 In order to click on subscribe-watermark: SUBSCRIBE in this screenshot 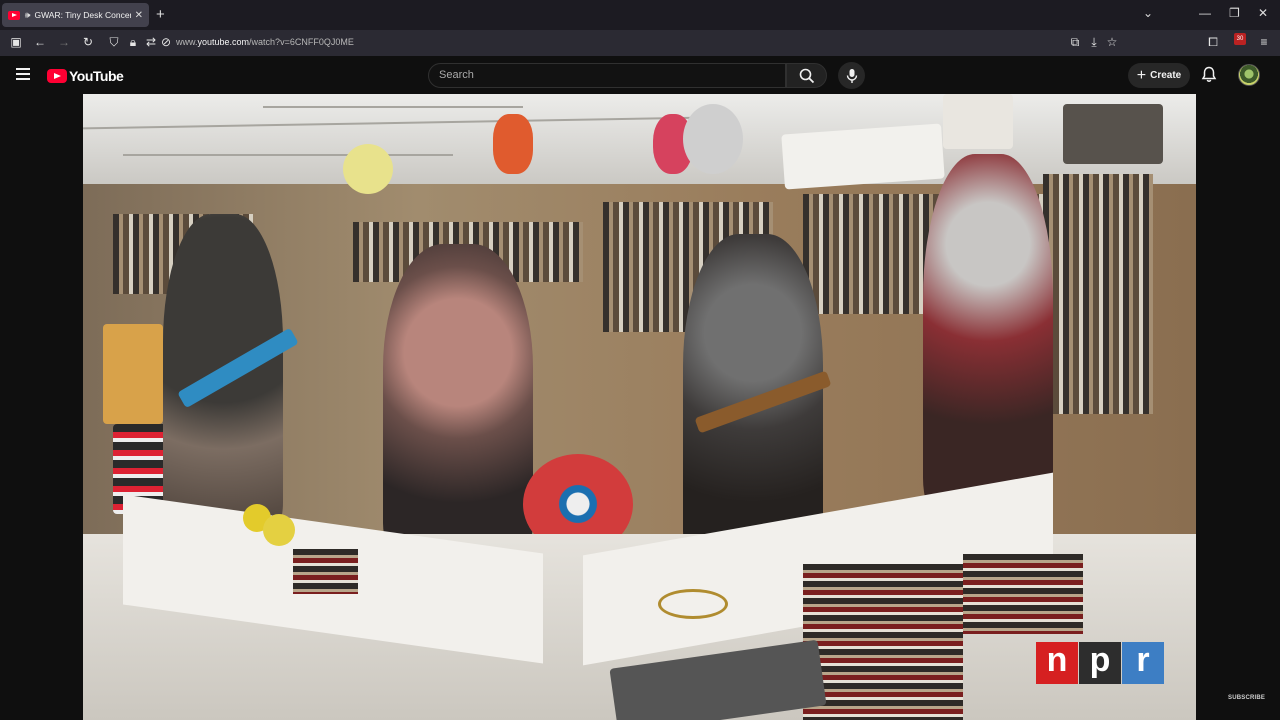, I will do `click(1246, 698)`.